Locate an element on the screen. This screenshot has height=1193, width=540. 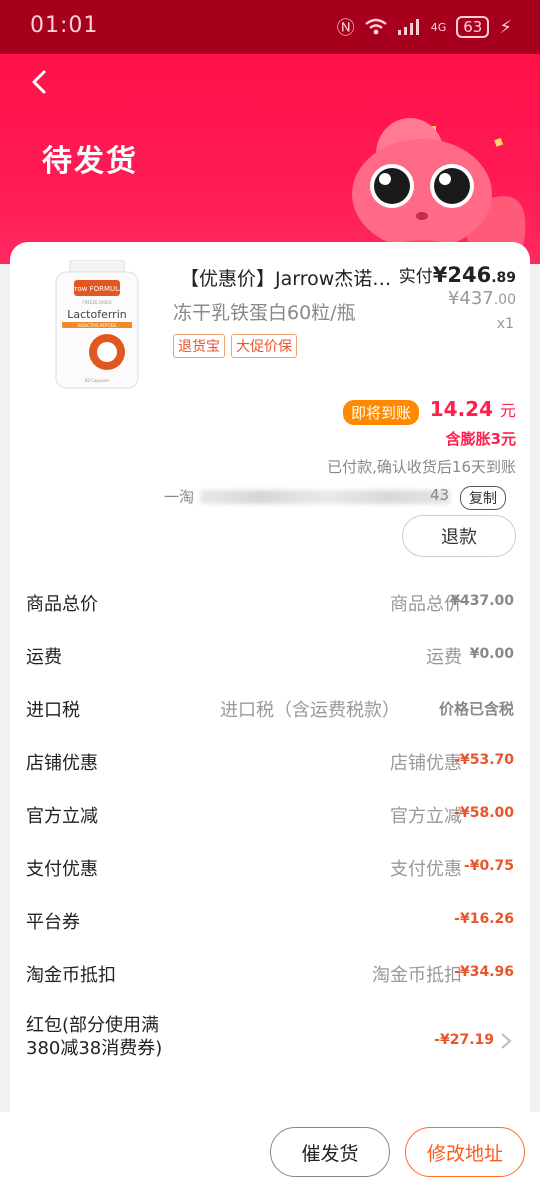
tag-price-protection: 大促价保 is located at coordinates (264, 346).